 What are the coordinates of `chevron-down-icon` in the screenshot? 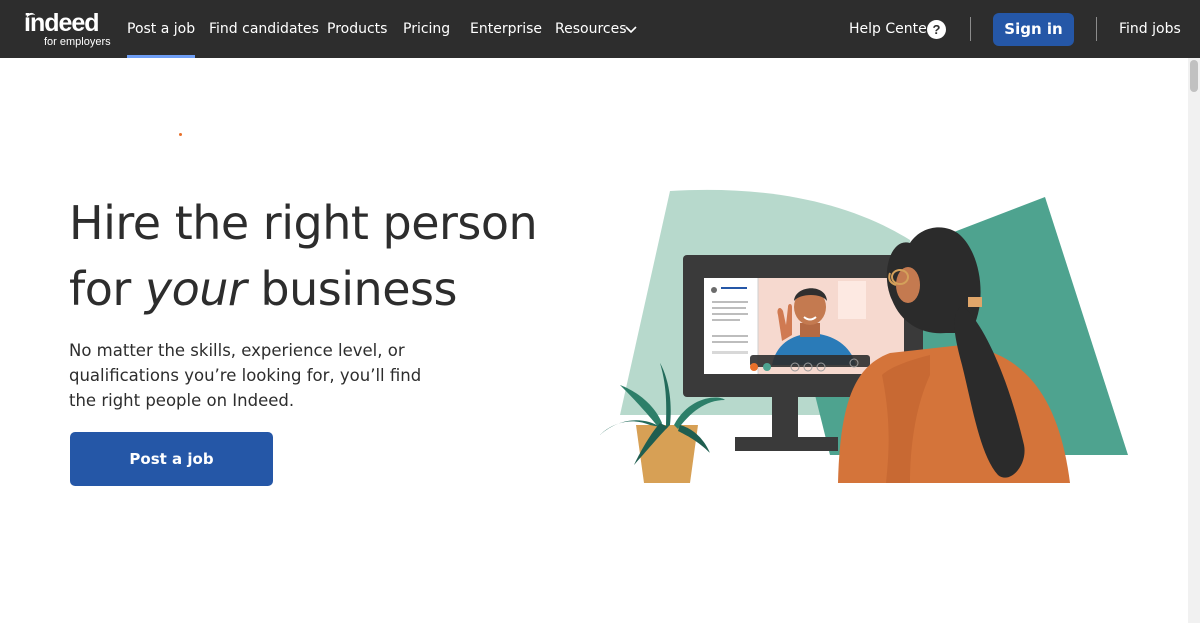 It's located at (631, 29).